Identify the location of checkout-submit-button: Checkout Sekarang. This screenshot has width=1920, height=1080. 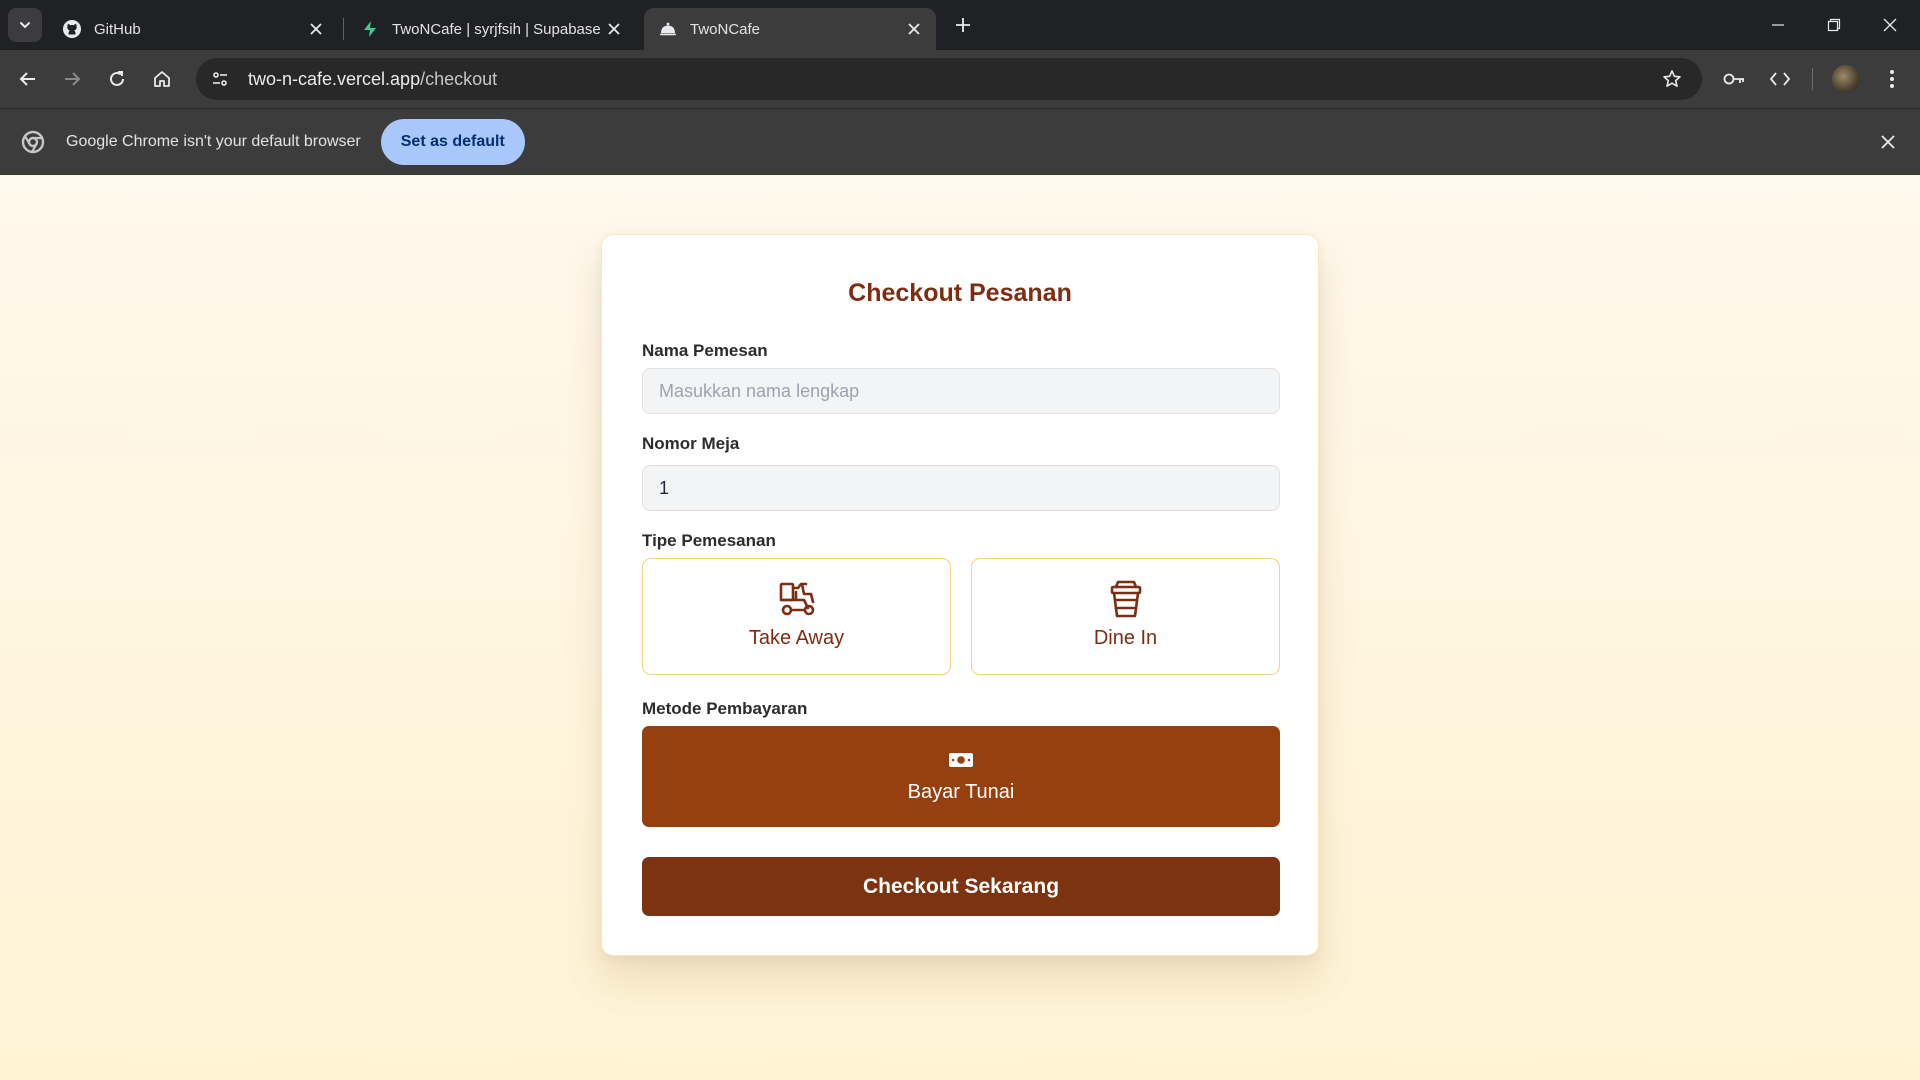
(961, 886).